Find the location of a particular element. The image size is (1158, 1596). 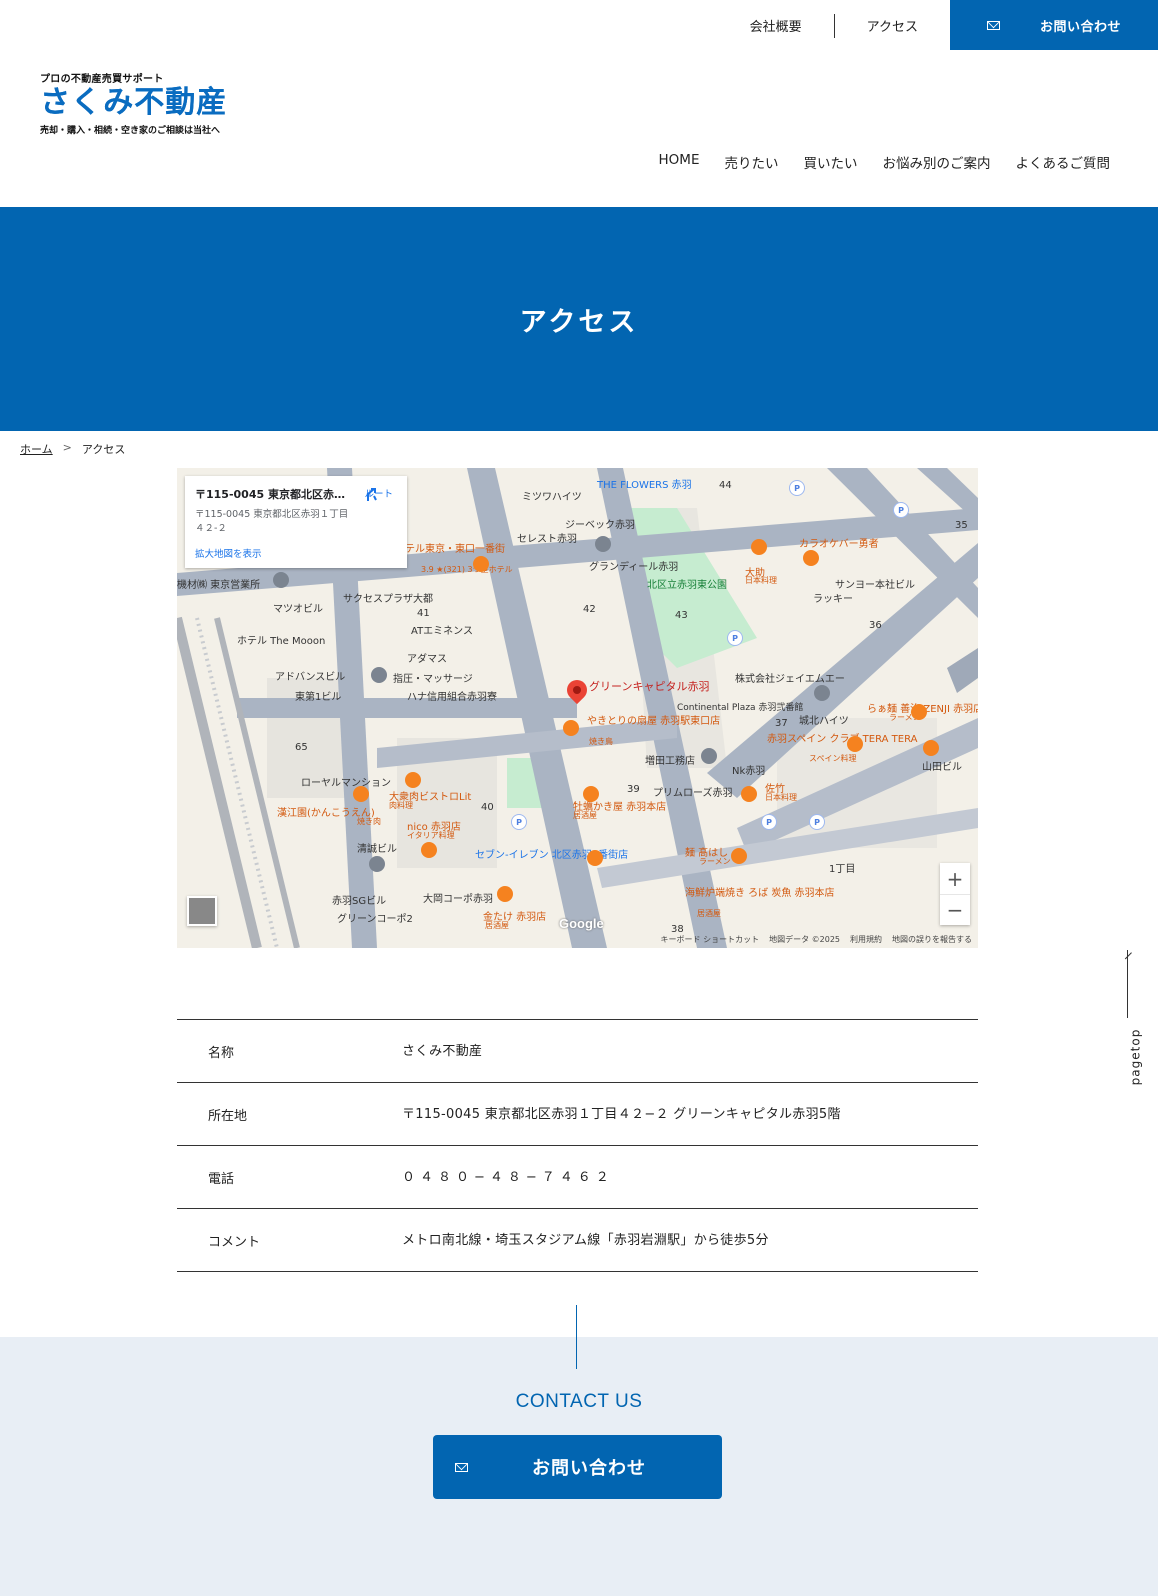

map-label-tera: 赤羽スペイン クラブ TERA TERA is located at coordinates (842, 739).